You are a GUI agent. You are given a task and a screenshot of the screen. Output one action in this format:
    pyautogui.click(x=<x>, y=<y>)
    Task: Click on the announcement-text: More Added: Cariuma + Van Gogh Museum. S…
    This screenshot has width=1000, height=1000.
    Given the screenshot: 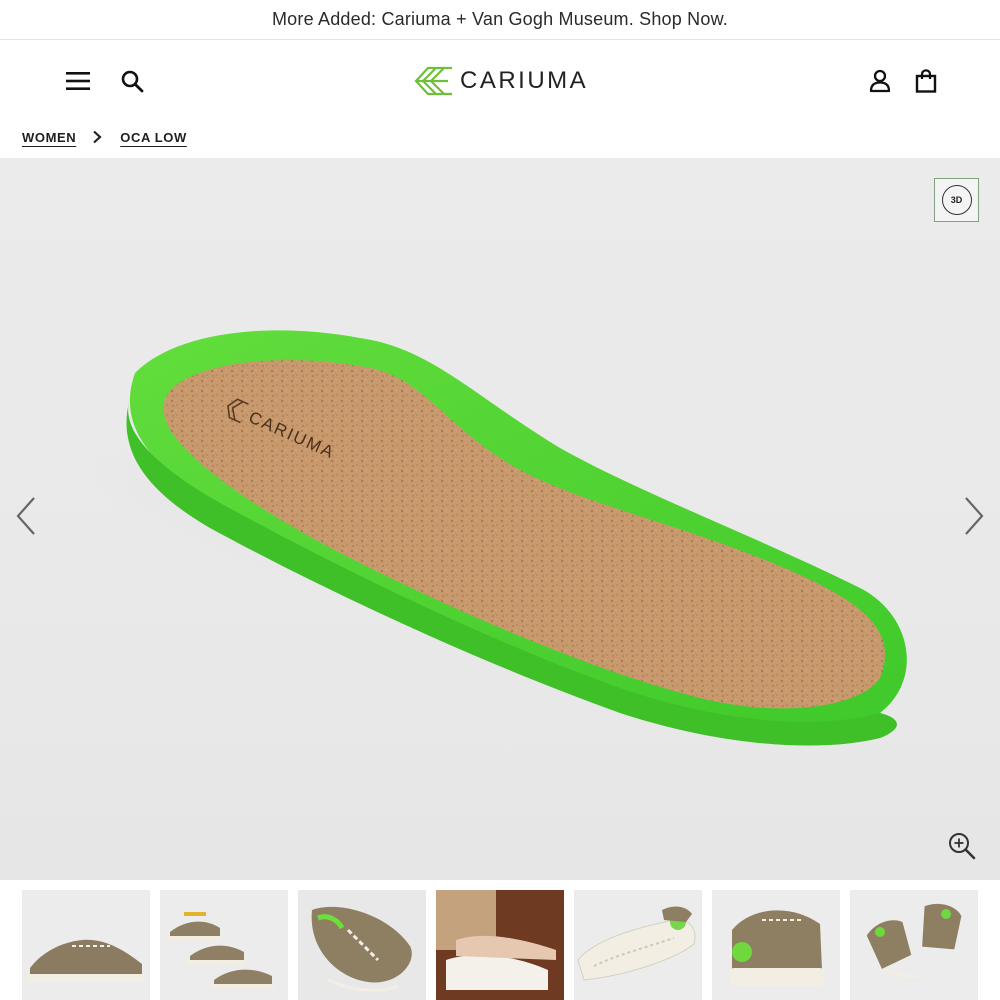 What is the action you would take?
    pyautogui.click(x=500, y=19)
    